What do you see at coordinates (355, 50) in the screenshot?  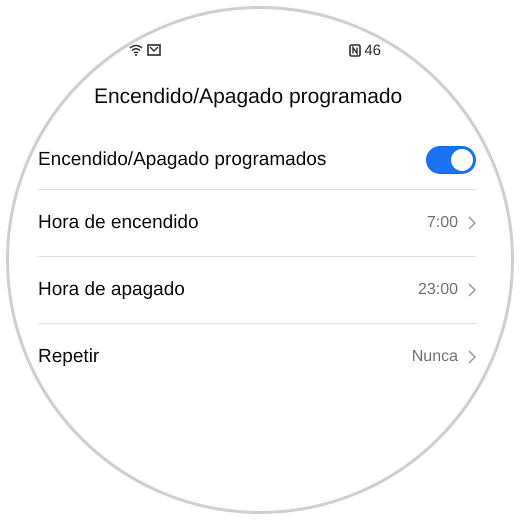 I see `nfc-icon` at bounding box center [355, 50].